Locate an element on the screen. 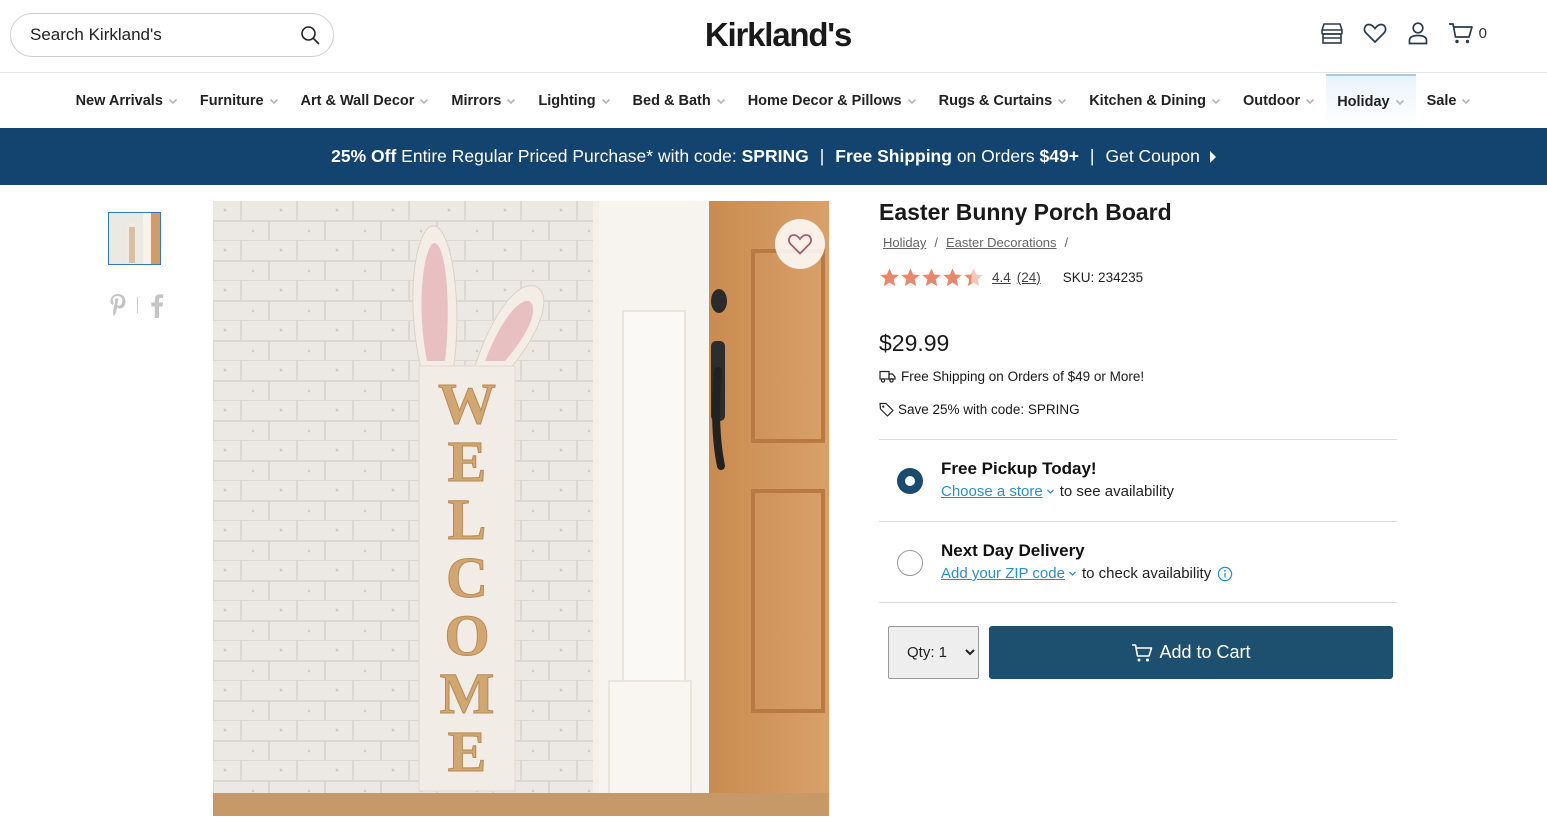 Image resolution: width=1547 pixels, height=833 pixels. pickup-title: Free Pickup Today! is located at coordinates (1019, 468).